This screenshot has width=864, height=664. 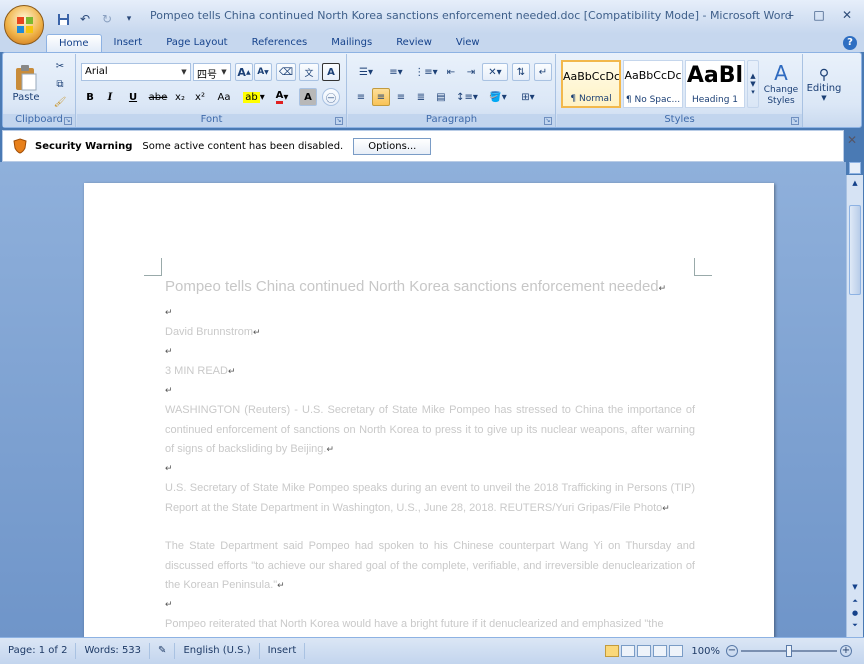 I want to click on paragraph-label: Paragraph, so click(x=451, y=120).